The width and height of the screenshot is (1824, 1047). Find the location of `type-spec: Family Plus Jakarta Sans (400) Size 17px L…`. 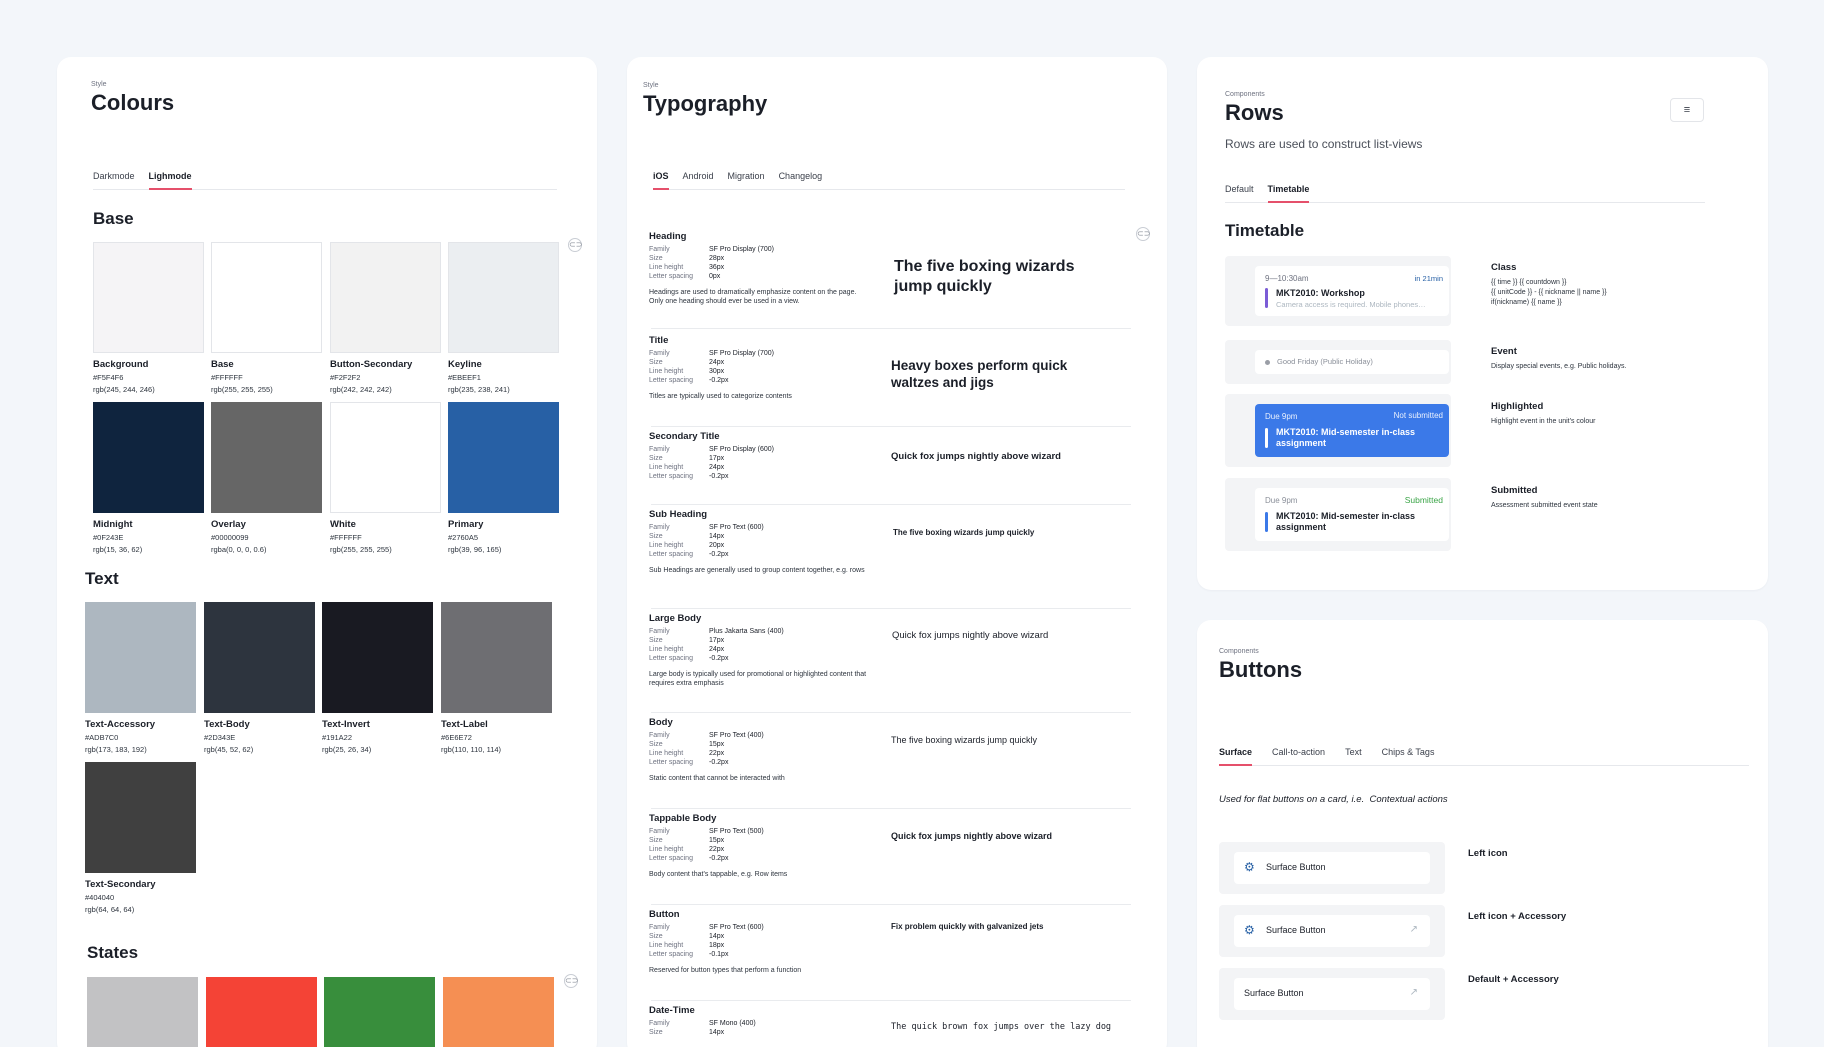

type-spec: Family Plus Jakarta Sans (400) Size 17px L… is located at coordinates (890, 645).